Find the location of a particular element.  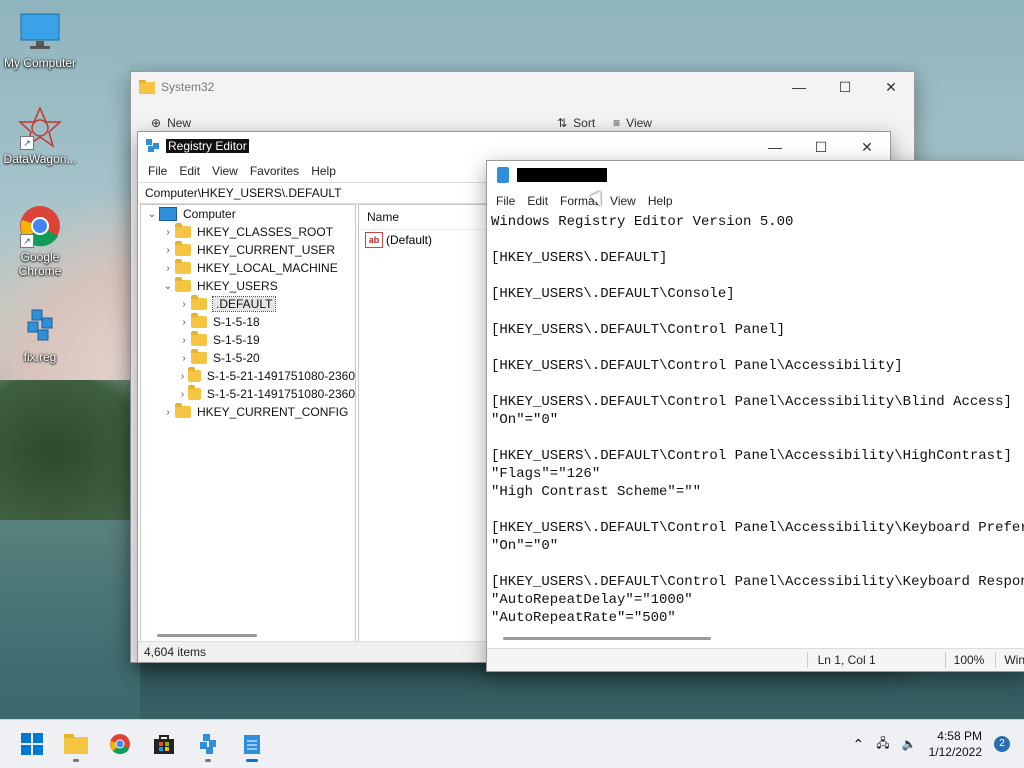

tree-item: › S-1-5-19 is located at coordinates (248, 340).